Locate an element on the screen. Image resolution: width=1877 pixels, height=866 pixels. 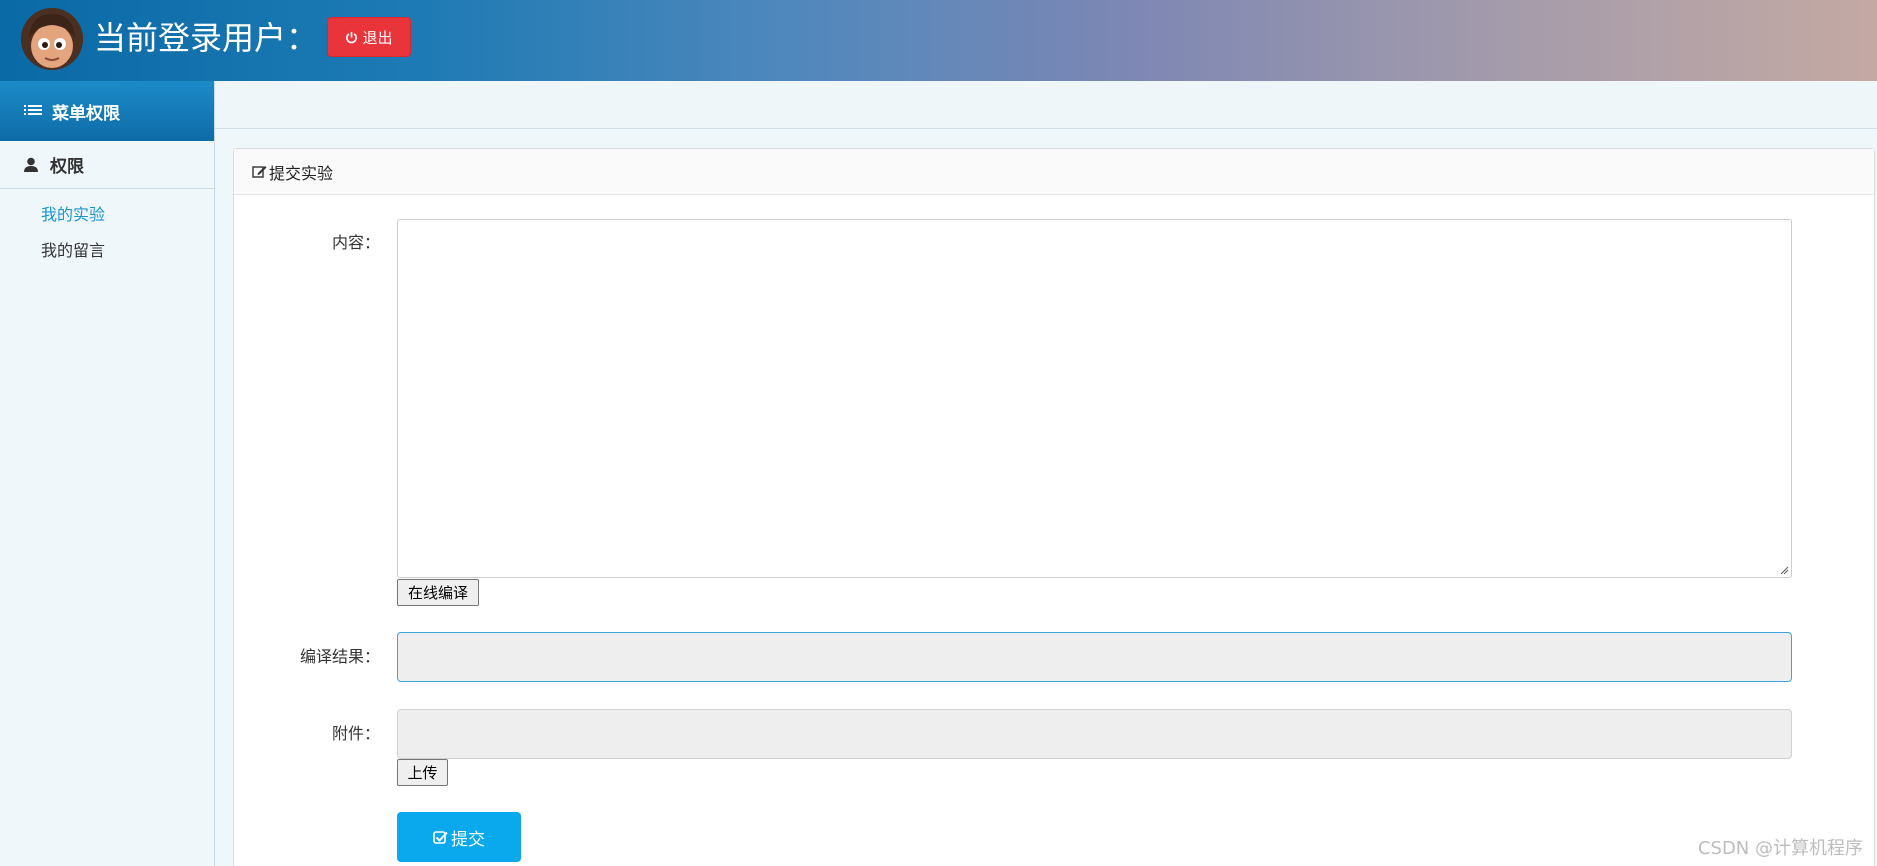
attachment-field is located at coordinates (1094, 734).